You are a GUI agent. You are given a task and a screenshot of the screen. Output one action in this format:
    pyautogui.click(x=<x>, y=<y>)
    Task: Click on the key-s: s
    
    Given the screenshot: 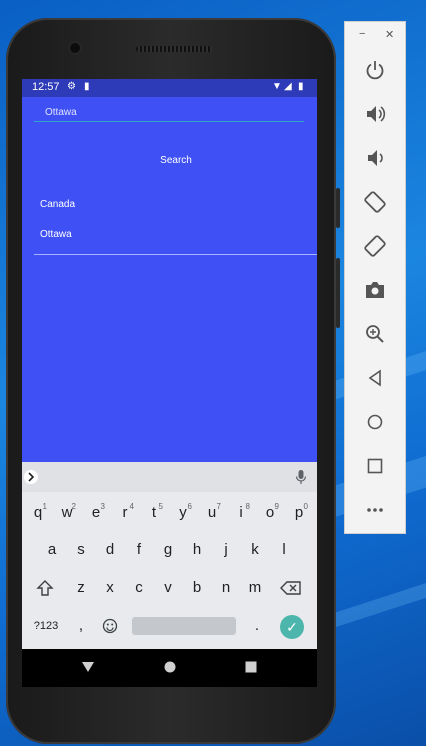 What is the action you would take?
    pyautogui.click(x=81, y=550)
    